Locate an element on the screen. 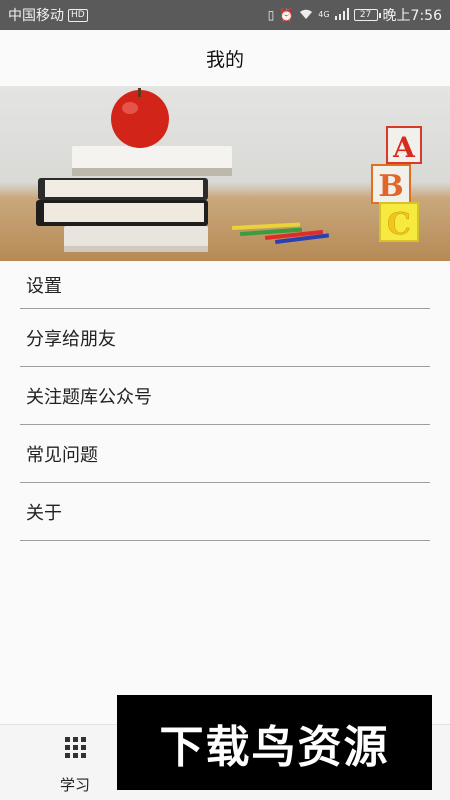  menu-item-label: 关于 is located at coordinates (44, 513).